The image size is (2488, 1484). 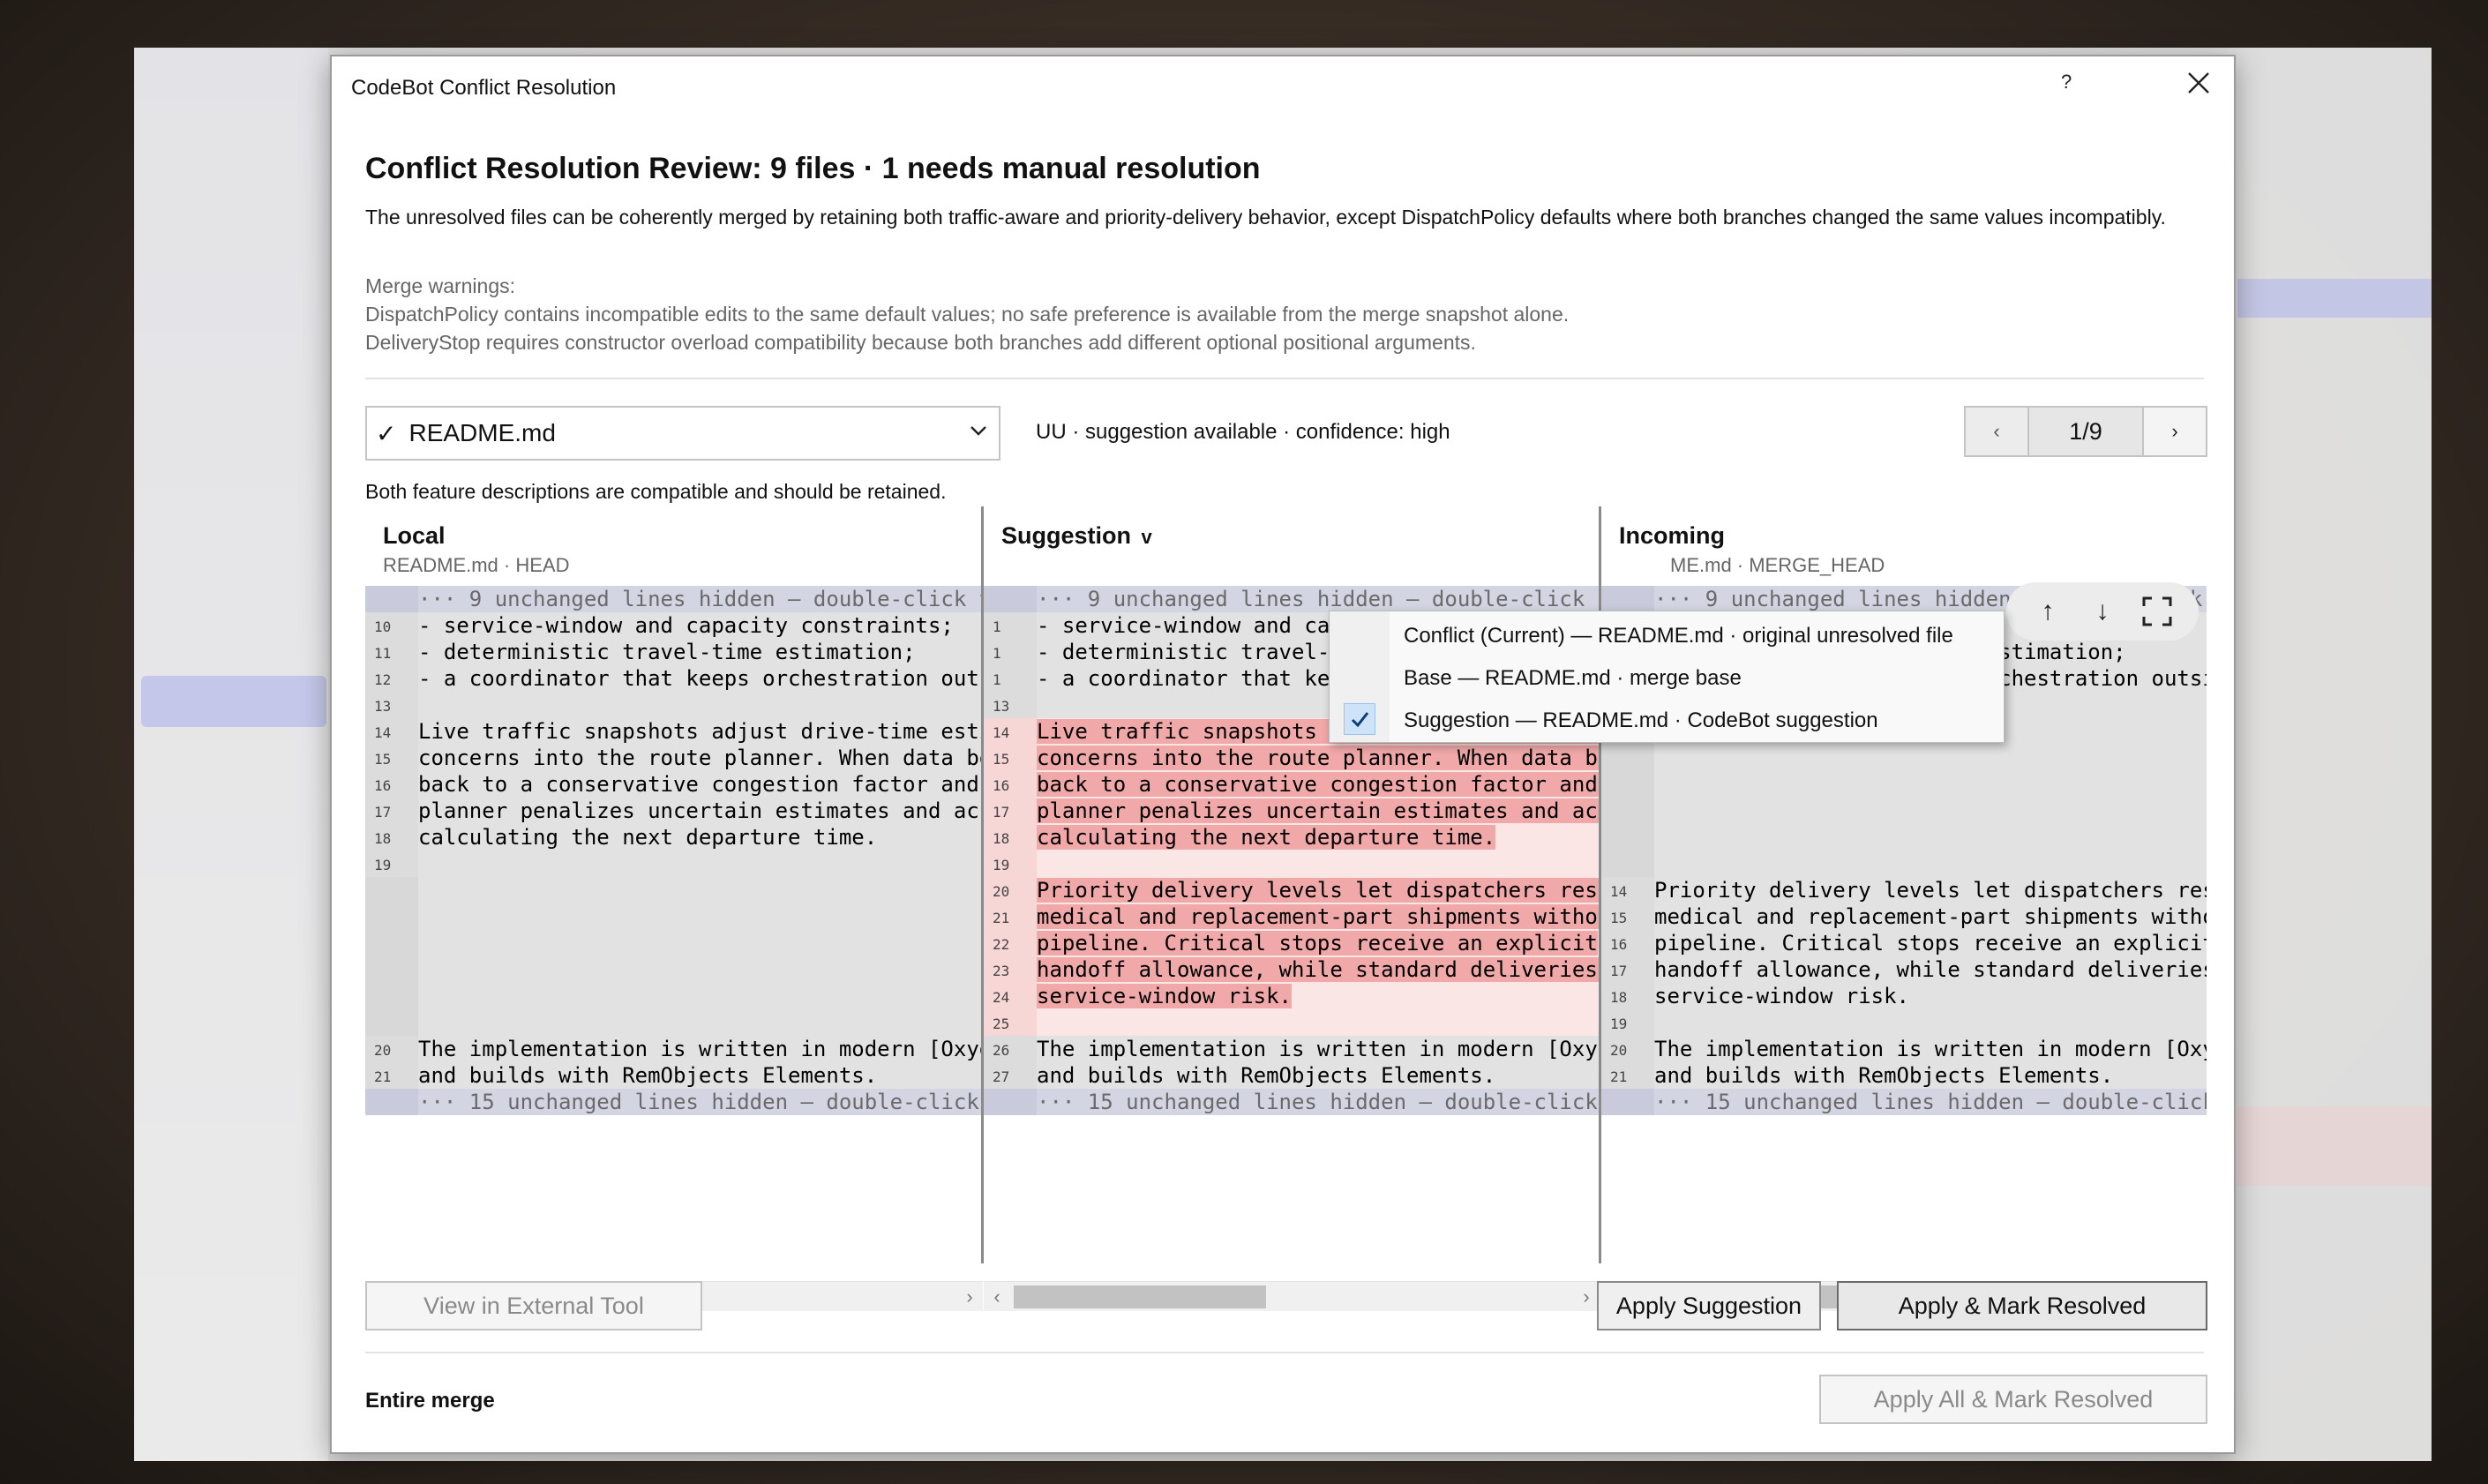 What do you see at coordinates (1997, 431) in the screenshot?
I see `previous-file-button: ‹` at bounding box center [1997, 431].